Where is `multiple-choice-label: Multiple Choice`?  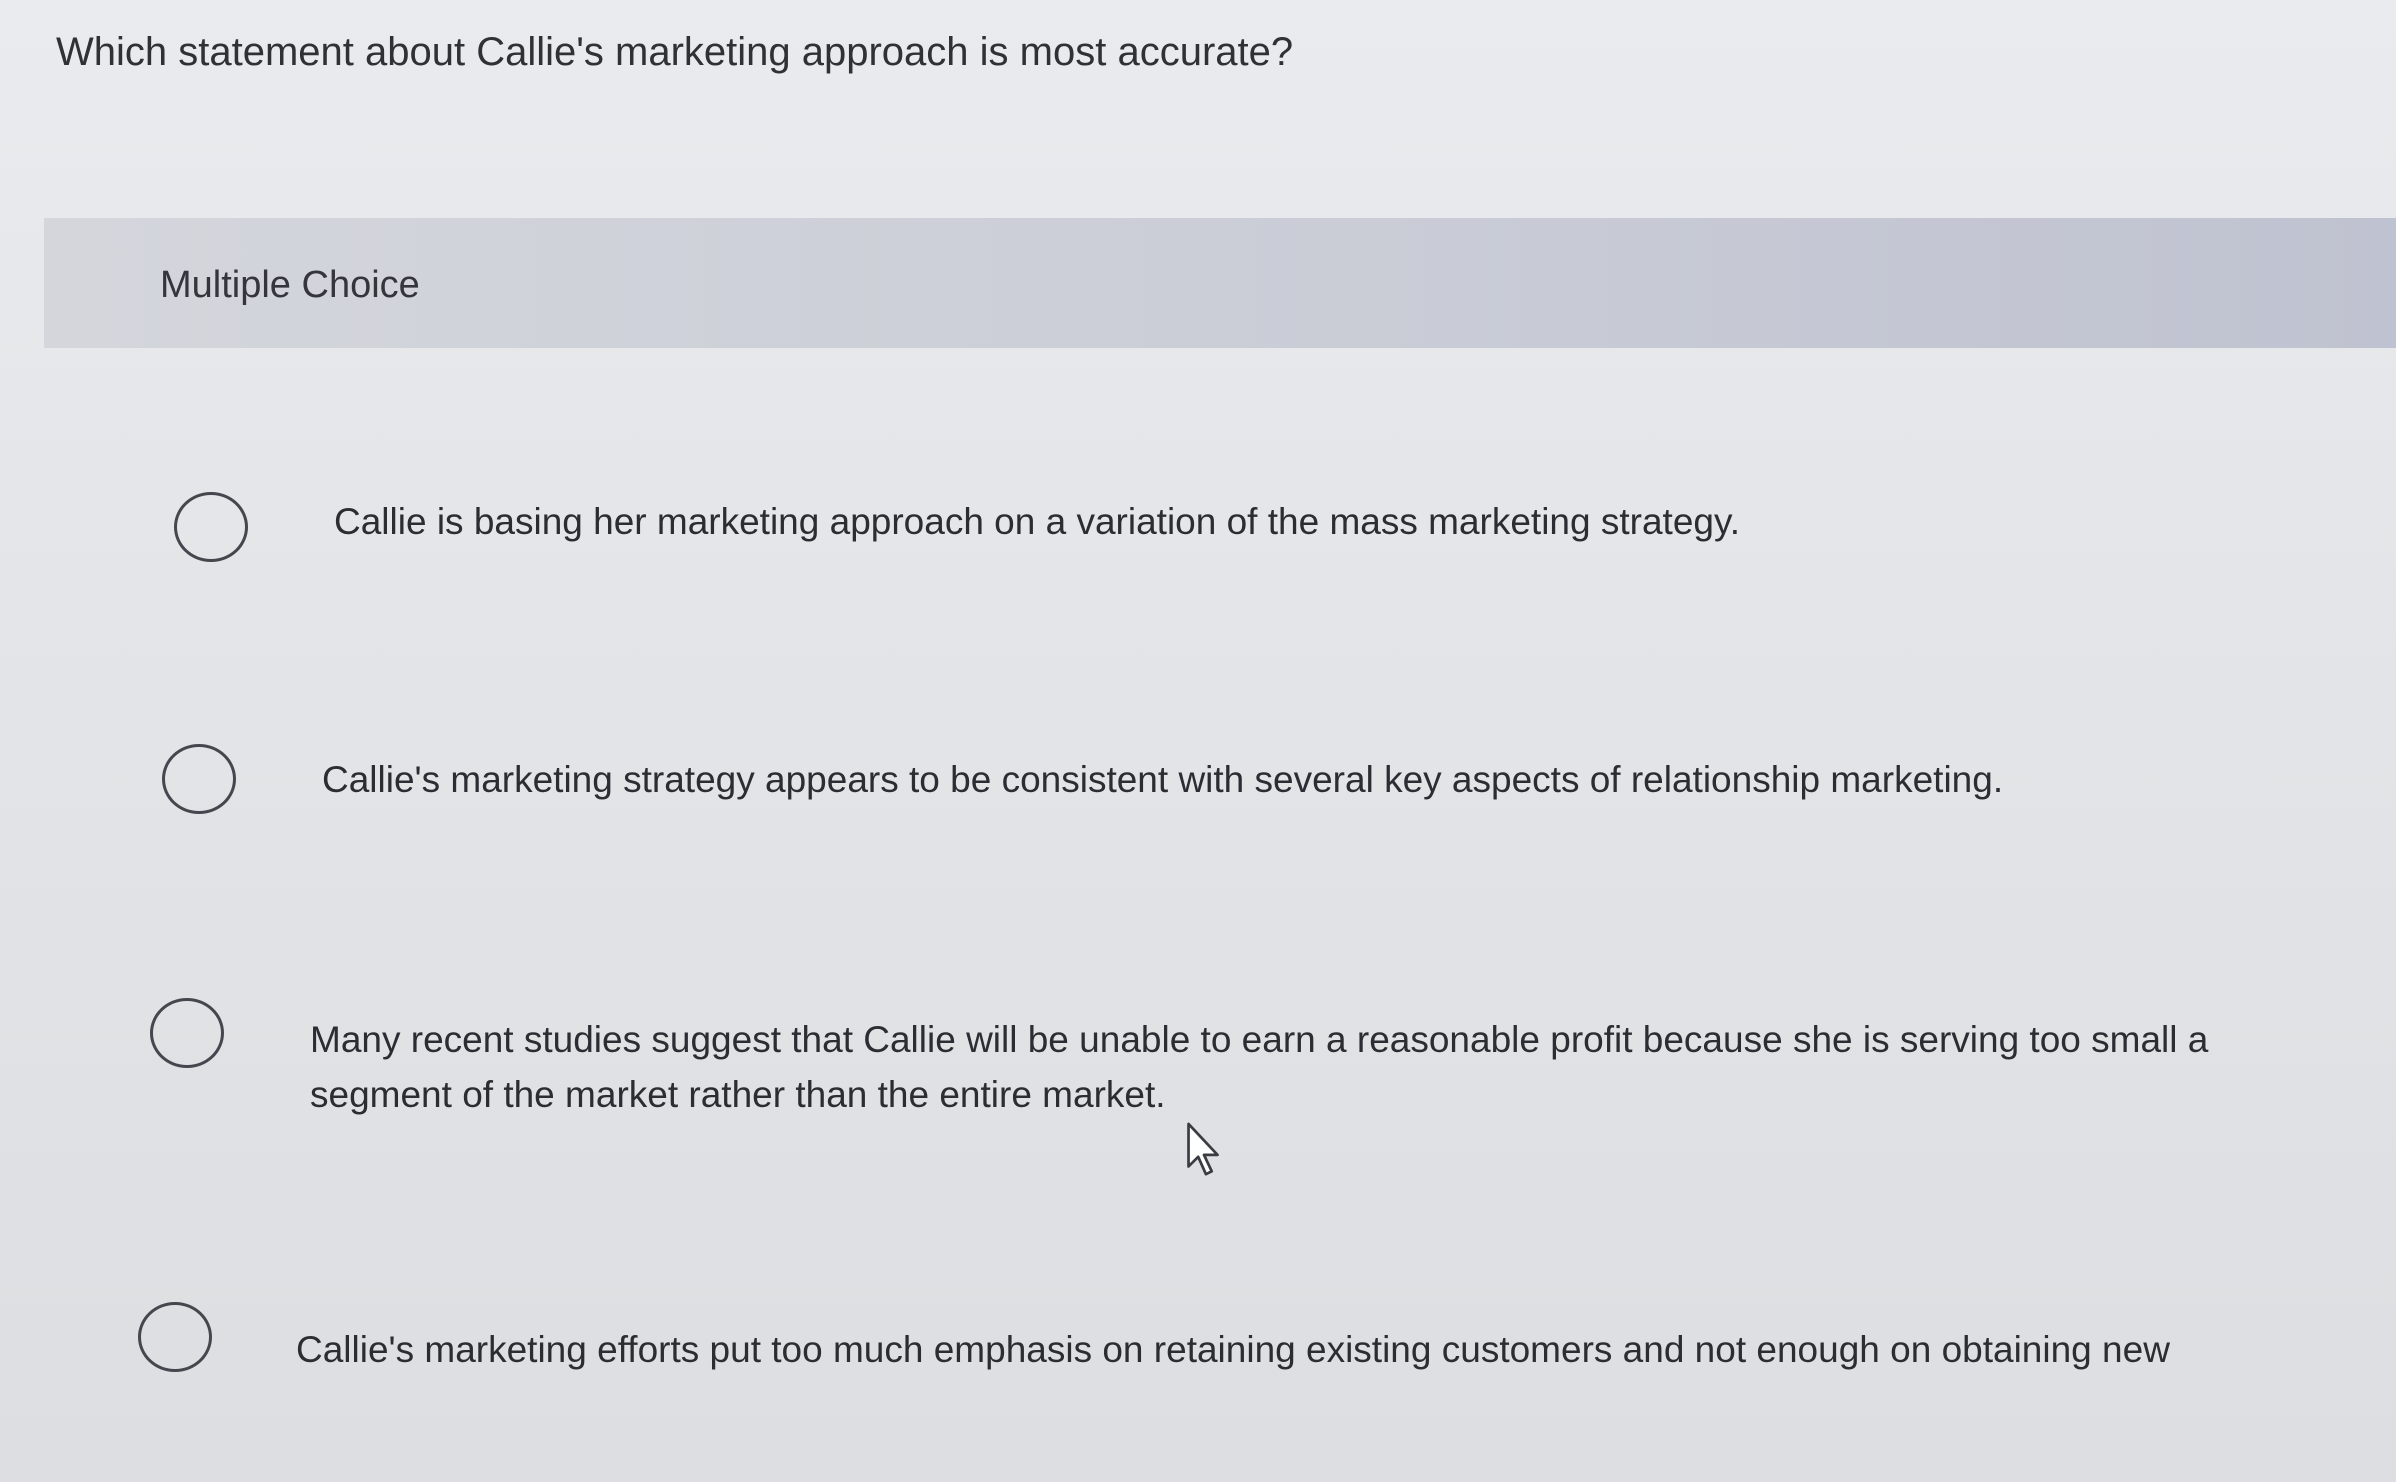
multiple-choice-label: Multiple Choice is located at coordinates (290, 285).